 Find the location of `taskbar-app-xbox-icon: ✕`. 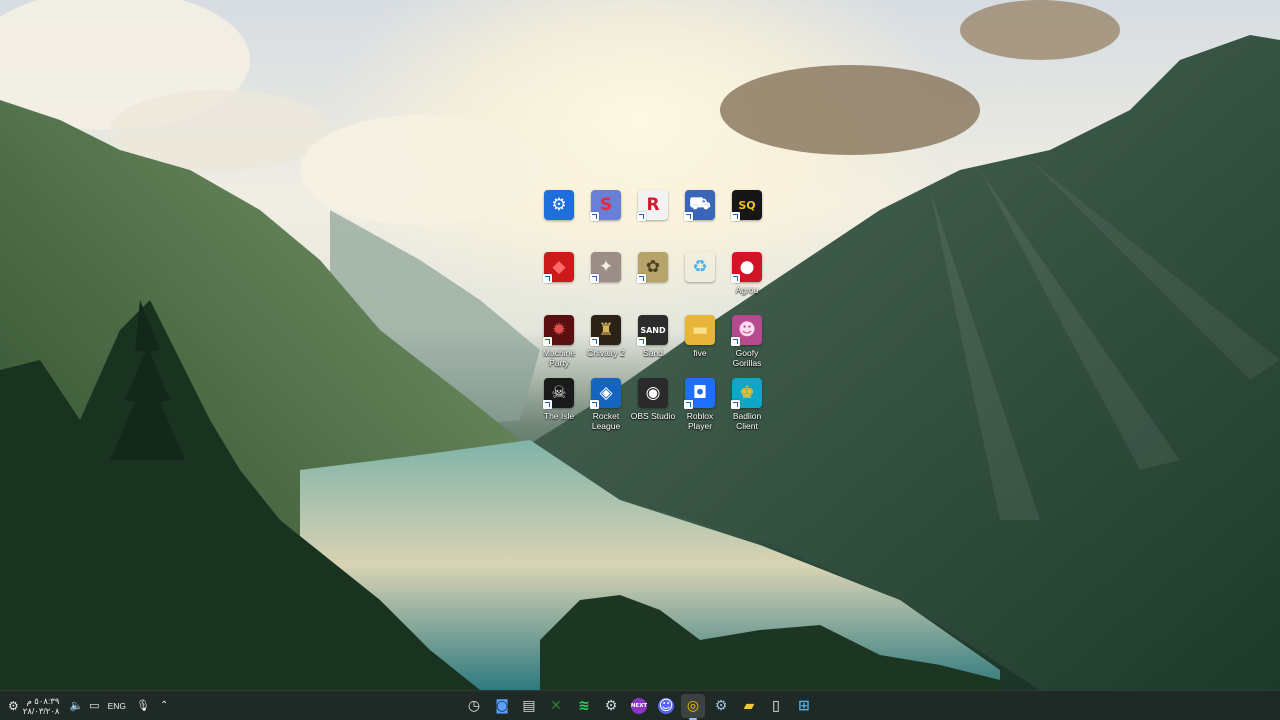

taskbar-app-xbox-icon: ✕ is located at coordinates (556, 706).